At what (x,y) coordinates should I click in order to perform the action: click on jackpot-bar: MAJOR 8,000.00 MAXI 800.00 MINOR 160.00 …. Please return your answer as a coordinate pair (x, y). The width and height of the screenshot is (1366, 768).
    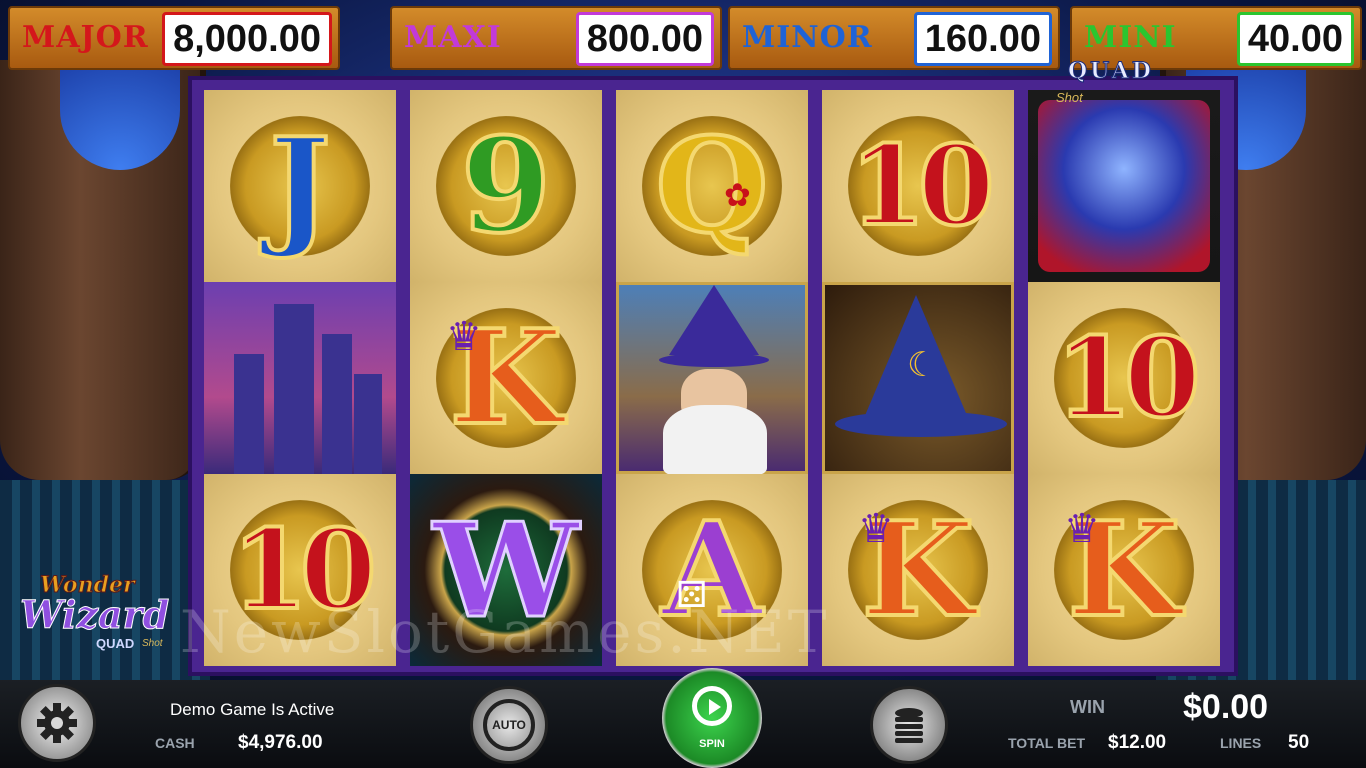
    Looking at the image, I should click on (685, 38).